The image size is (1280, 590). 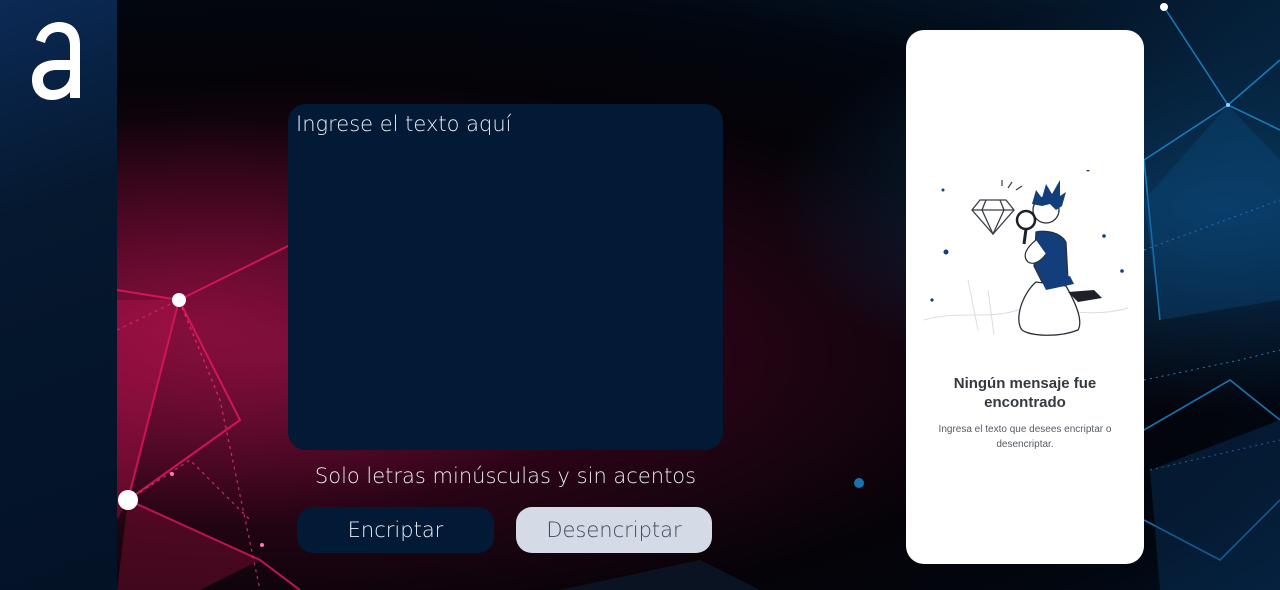 What do you see at coordinates (56, 61) in the screenshot?
I see `alura-logo-icon` at bounding box center [56, 61].